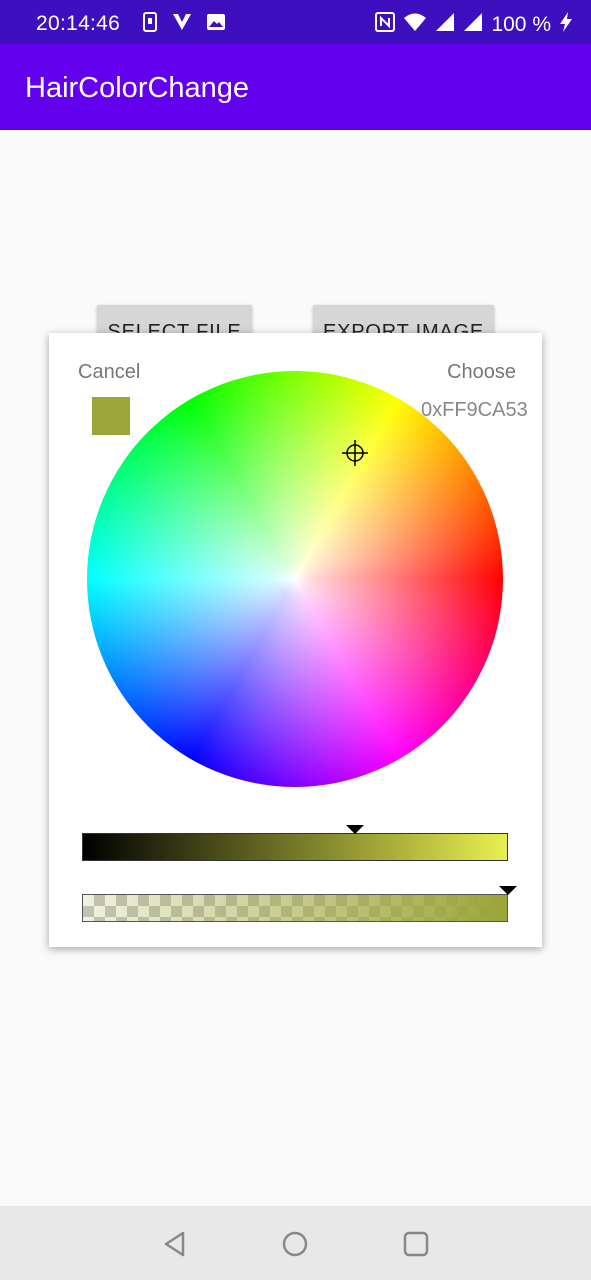 This screenshot has height=1280, width=591. What do you see at coordinates (109, 372) in the screenshot?
I see `cancel-button: Cancel` at bounding box center [109, 372].